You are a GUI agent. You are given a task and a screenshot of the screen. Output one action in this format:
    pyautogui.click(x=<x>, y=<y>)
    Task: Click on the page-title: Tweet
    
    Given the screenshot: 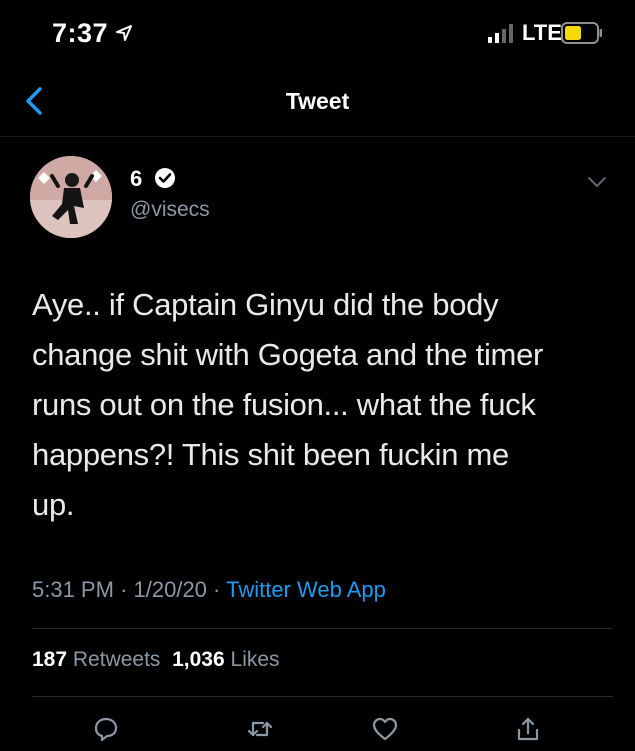 What is the action you would take?
    pyautogui.click(x=317, y=101)
    